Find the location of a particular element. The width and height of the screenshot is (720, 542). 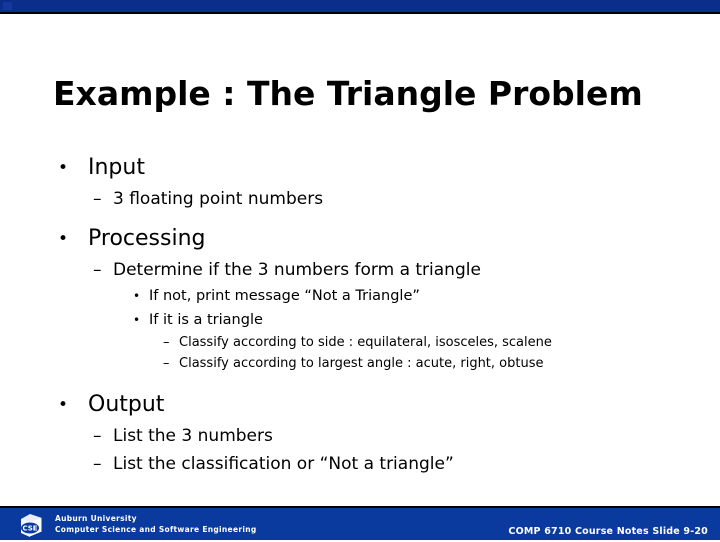

cse-cube-logo-icon: CSE is located at coordinates (31, 525).